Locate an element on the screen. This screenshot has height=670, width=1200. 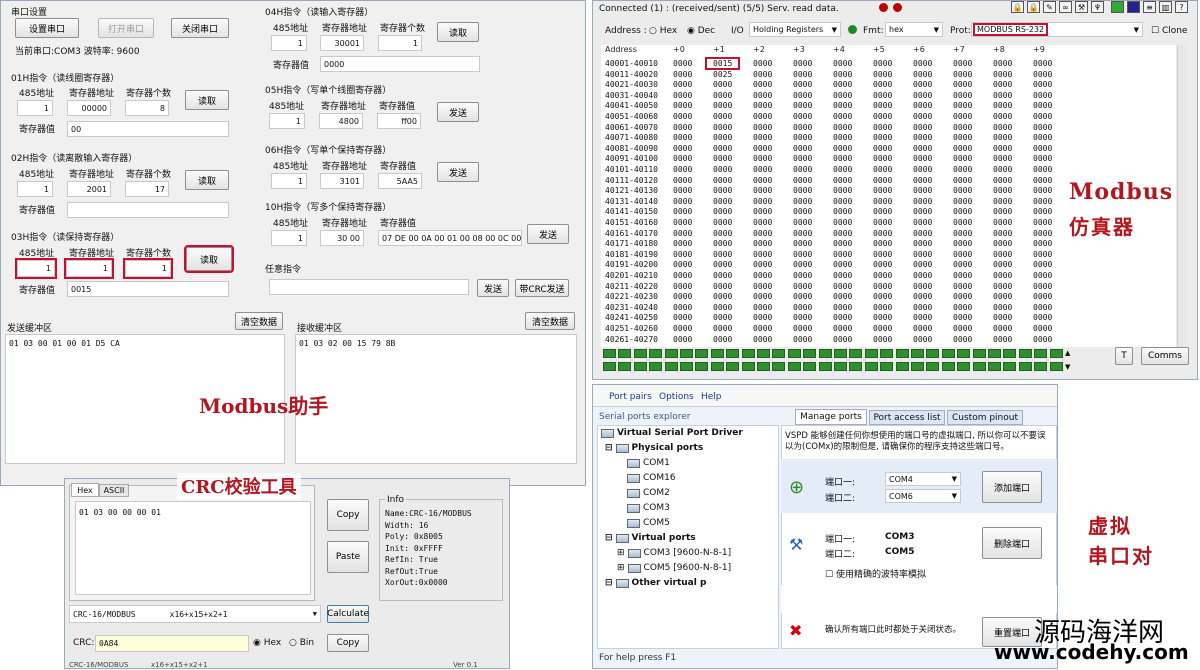
signal-icon: ♆ is located at coordinates (1097, 7).